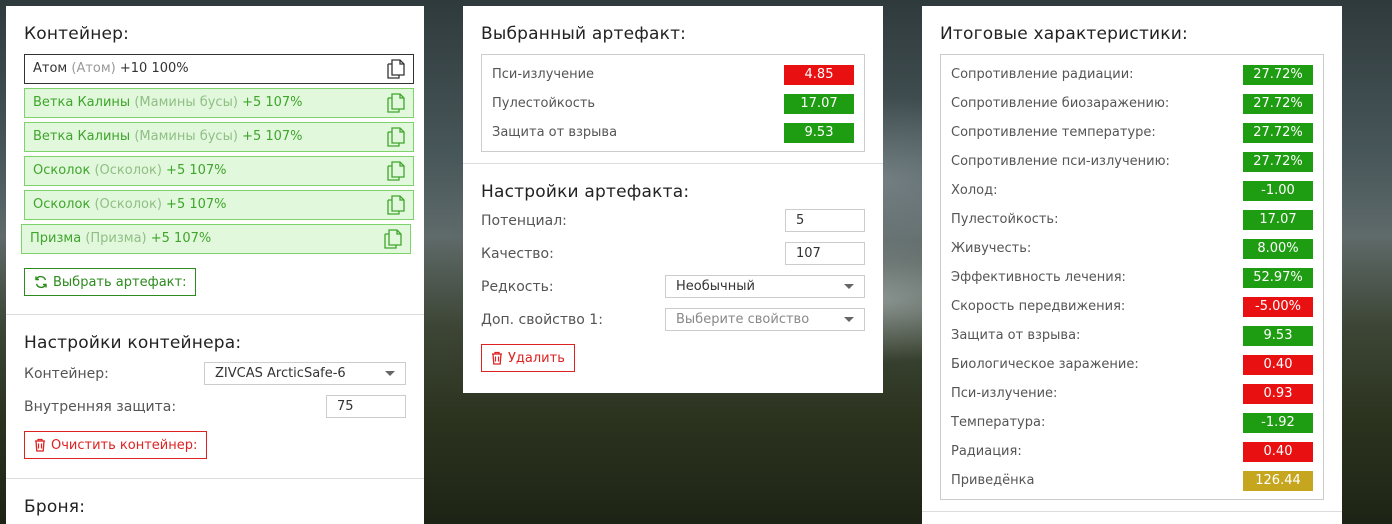 This screenshot has width=1392, height=524. I want to click on stat-row: Защита от взрыва 9.53, so click(673, 132).